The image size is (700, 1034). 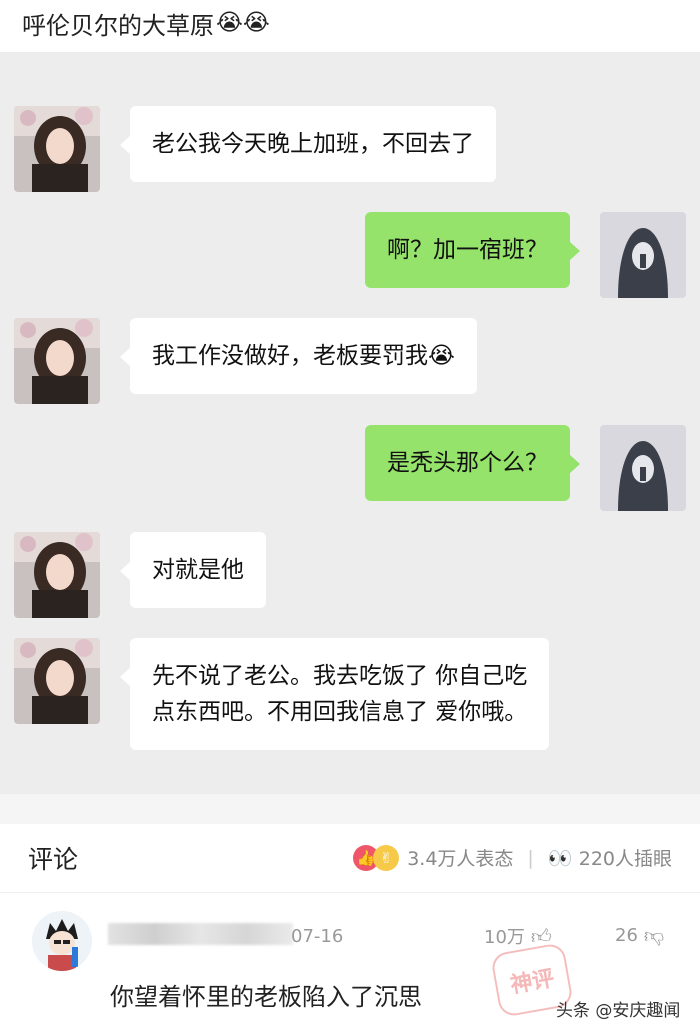 What do you see at coordinates (504, 937) in the screenshot?
I see `like-count: 10万` at bounding box center [504, 937].